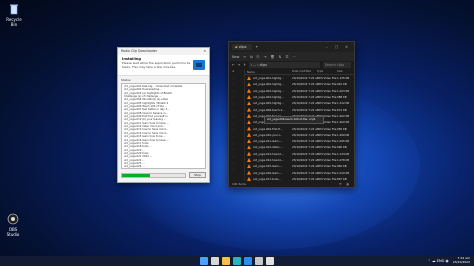 This screenshot has width=474, height=266. I want to click on column-size: Size, so click(344, 71).